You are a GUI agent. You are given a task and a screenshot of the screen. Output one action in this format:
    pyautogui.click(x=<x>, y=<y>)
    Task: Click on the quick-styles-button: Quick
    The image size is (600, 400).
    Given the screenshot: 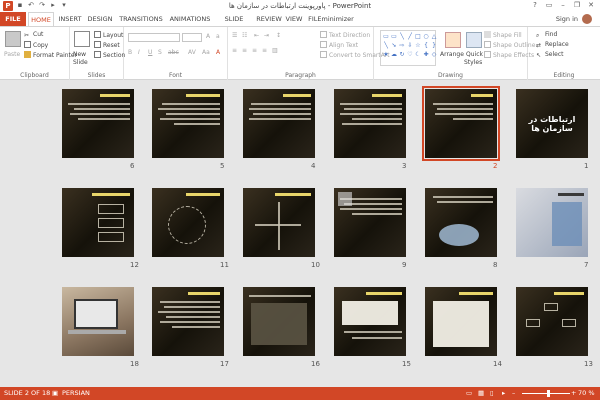 What is the action you would take?
    pyautogui.click(x=474, y=55)
    